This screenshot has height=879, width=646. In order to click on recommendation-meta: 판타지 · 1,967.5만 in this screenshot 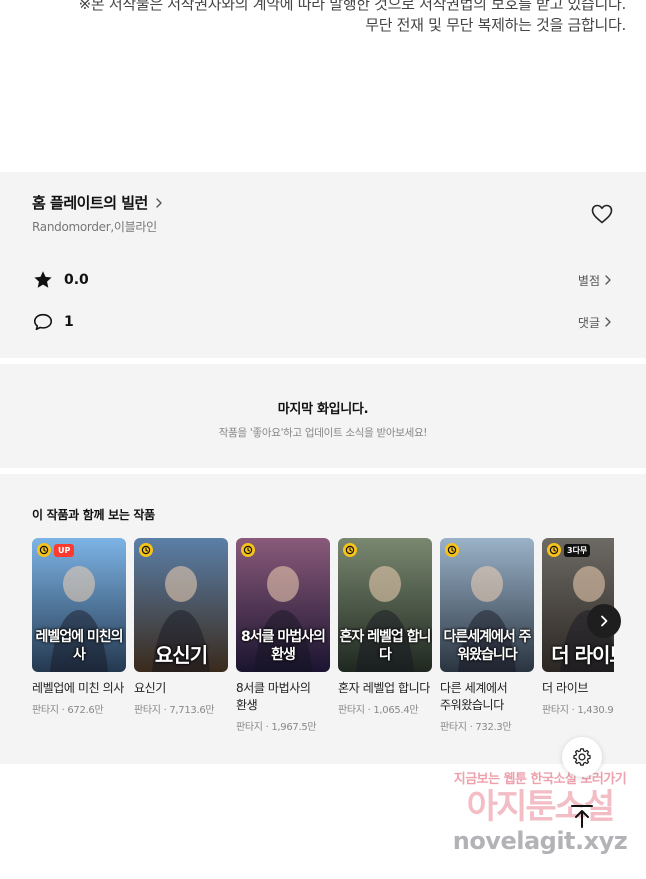, I will do `click(276, 727)`.